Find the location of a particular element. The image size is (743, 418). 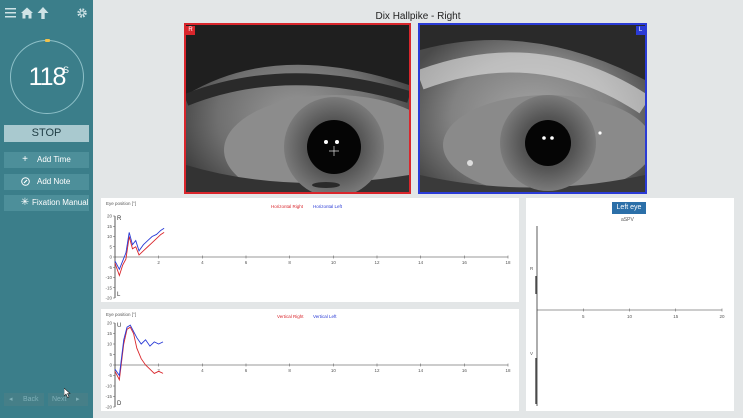

add-time-label: Add Time is located at coordinates (54, 159).